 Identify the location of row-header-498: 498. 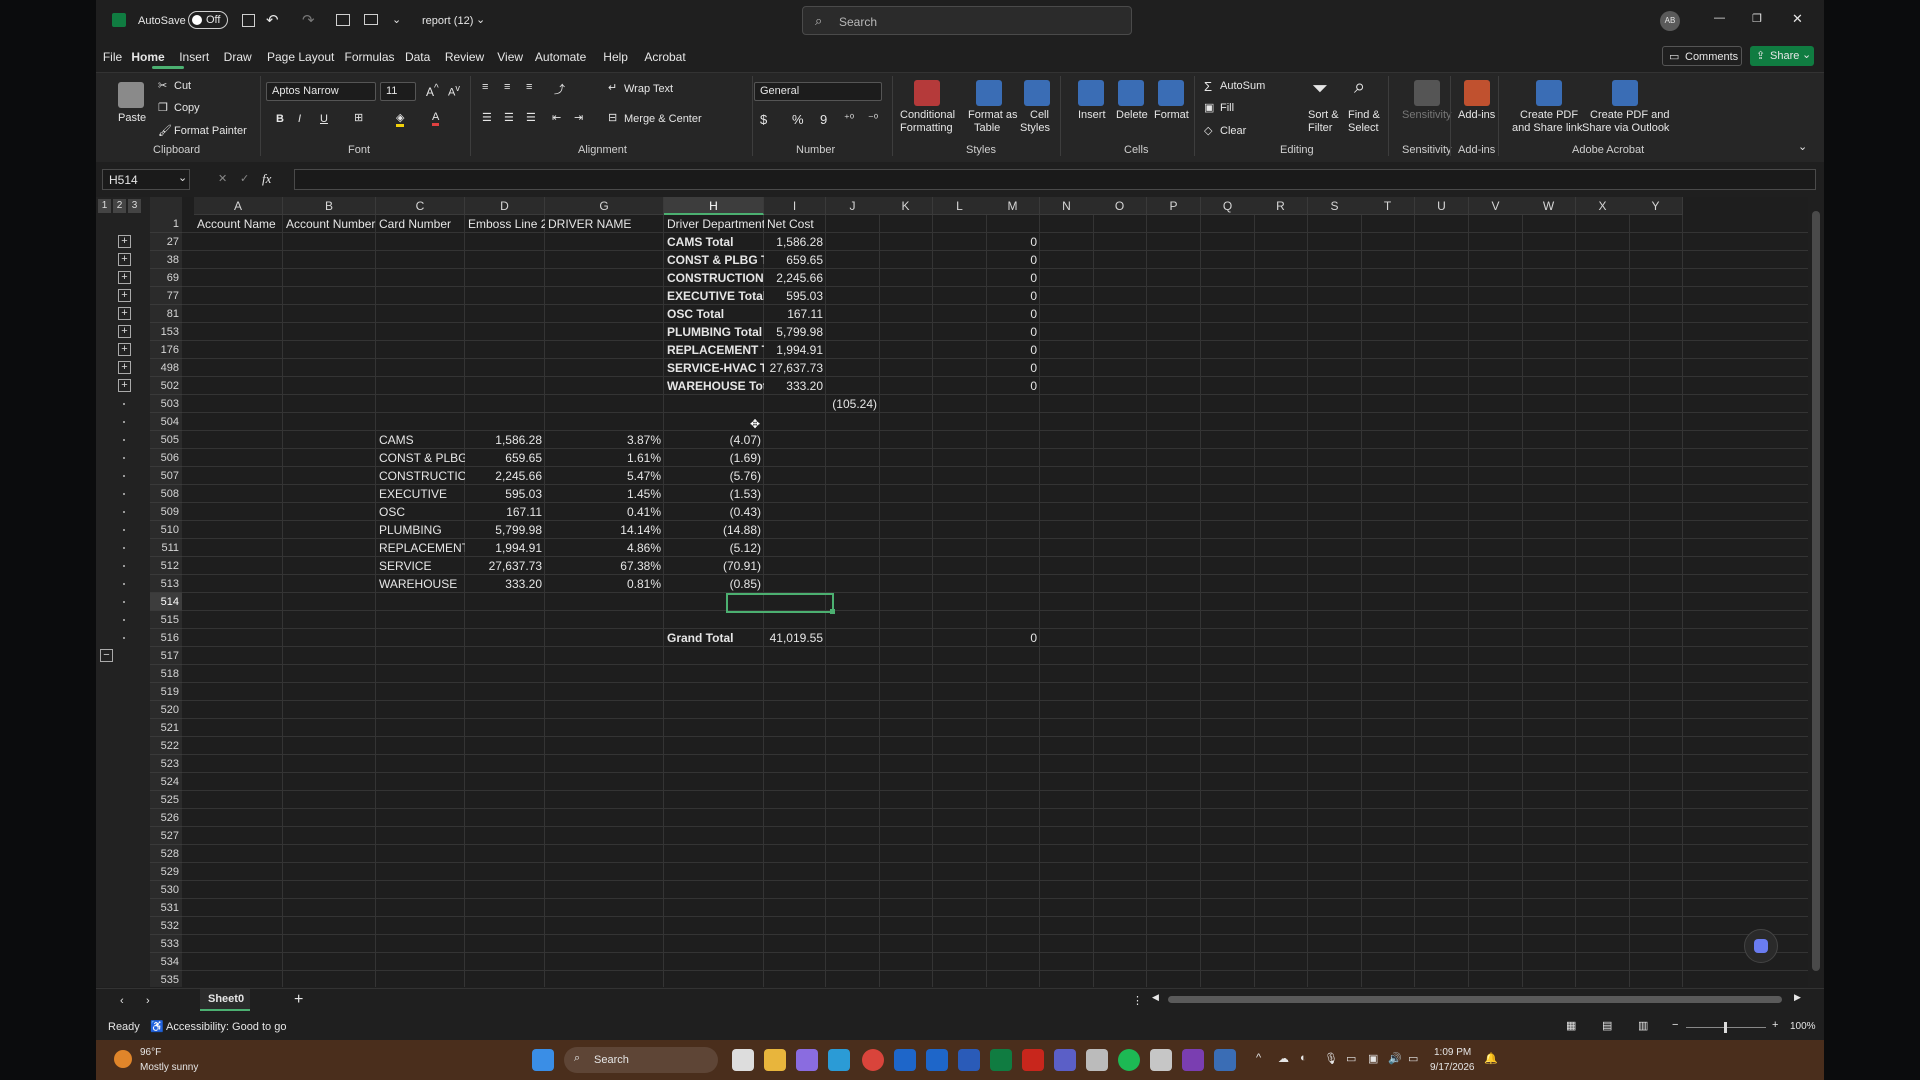
(166, 368).